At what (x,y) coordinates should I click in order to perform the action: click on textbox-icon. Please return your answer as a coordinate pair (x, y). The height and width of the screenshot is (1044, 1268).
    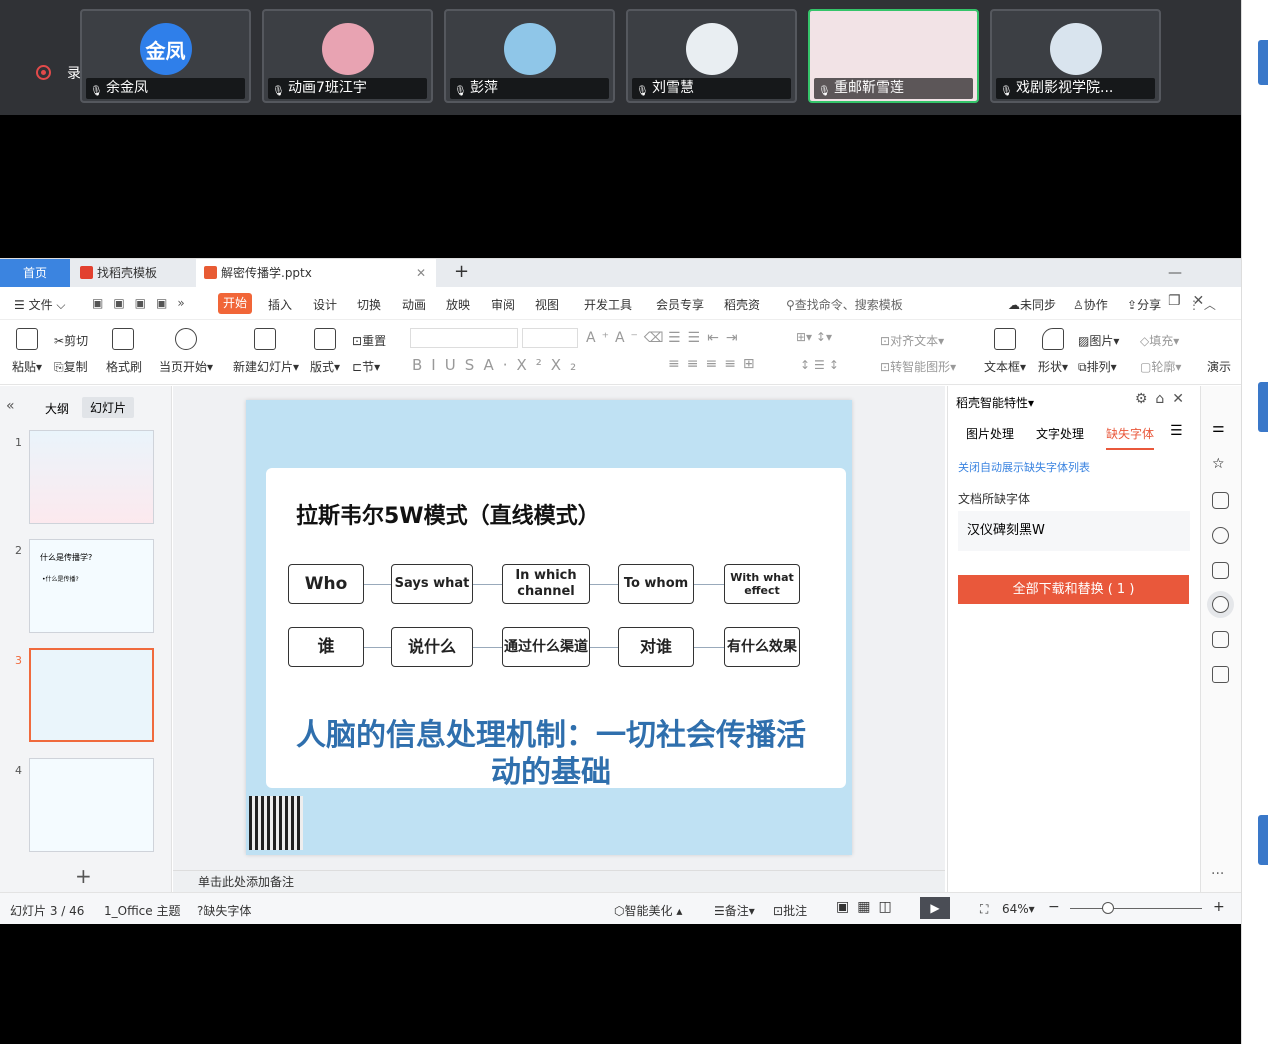
    Looking at the image, I should click on (1005, 339).